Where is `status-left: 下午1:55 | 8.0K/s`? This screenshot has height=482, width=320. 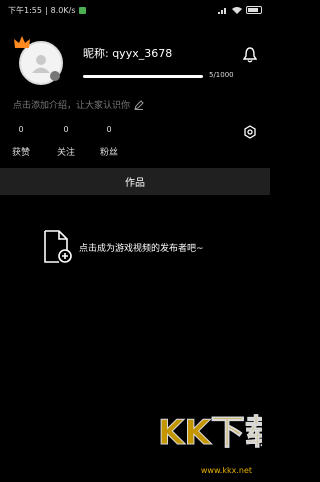
status-left: 下午1:55 | 8.0K/s is located at coordinates (47, 10).